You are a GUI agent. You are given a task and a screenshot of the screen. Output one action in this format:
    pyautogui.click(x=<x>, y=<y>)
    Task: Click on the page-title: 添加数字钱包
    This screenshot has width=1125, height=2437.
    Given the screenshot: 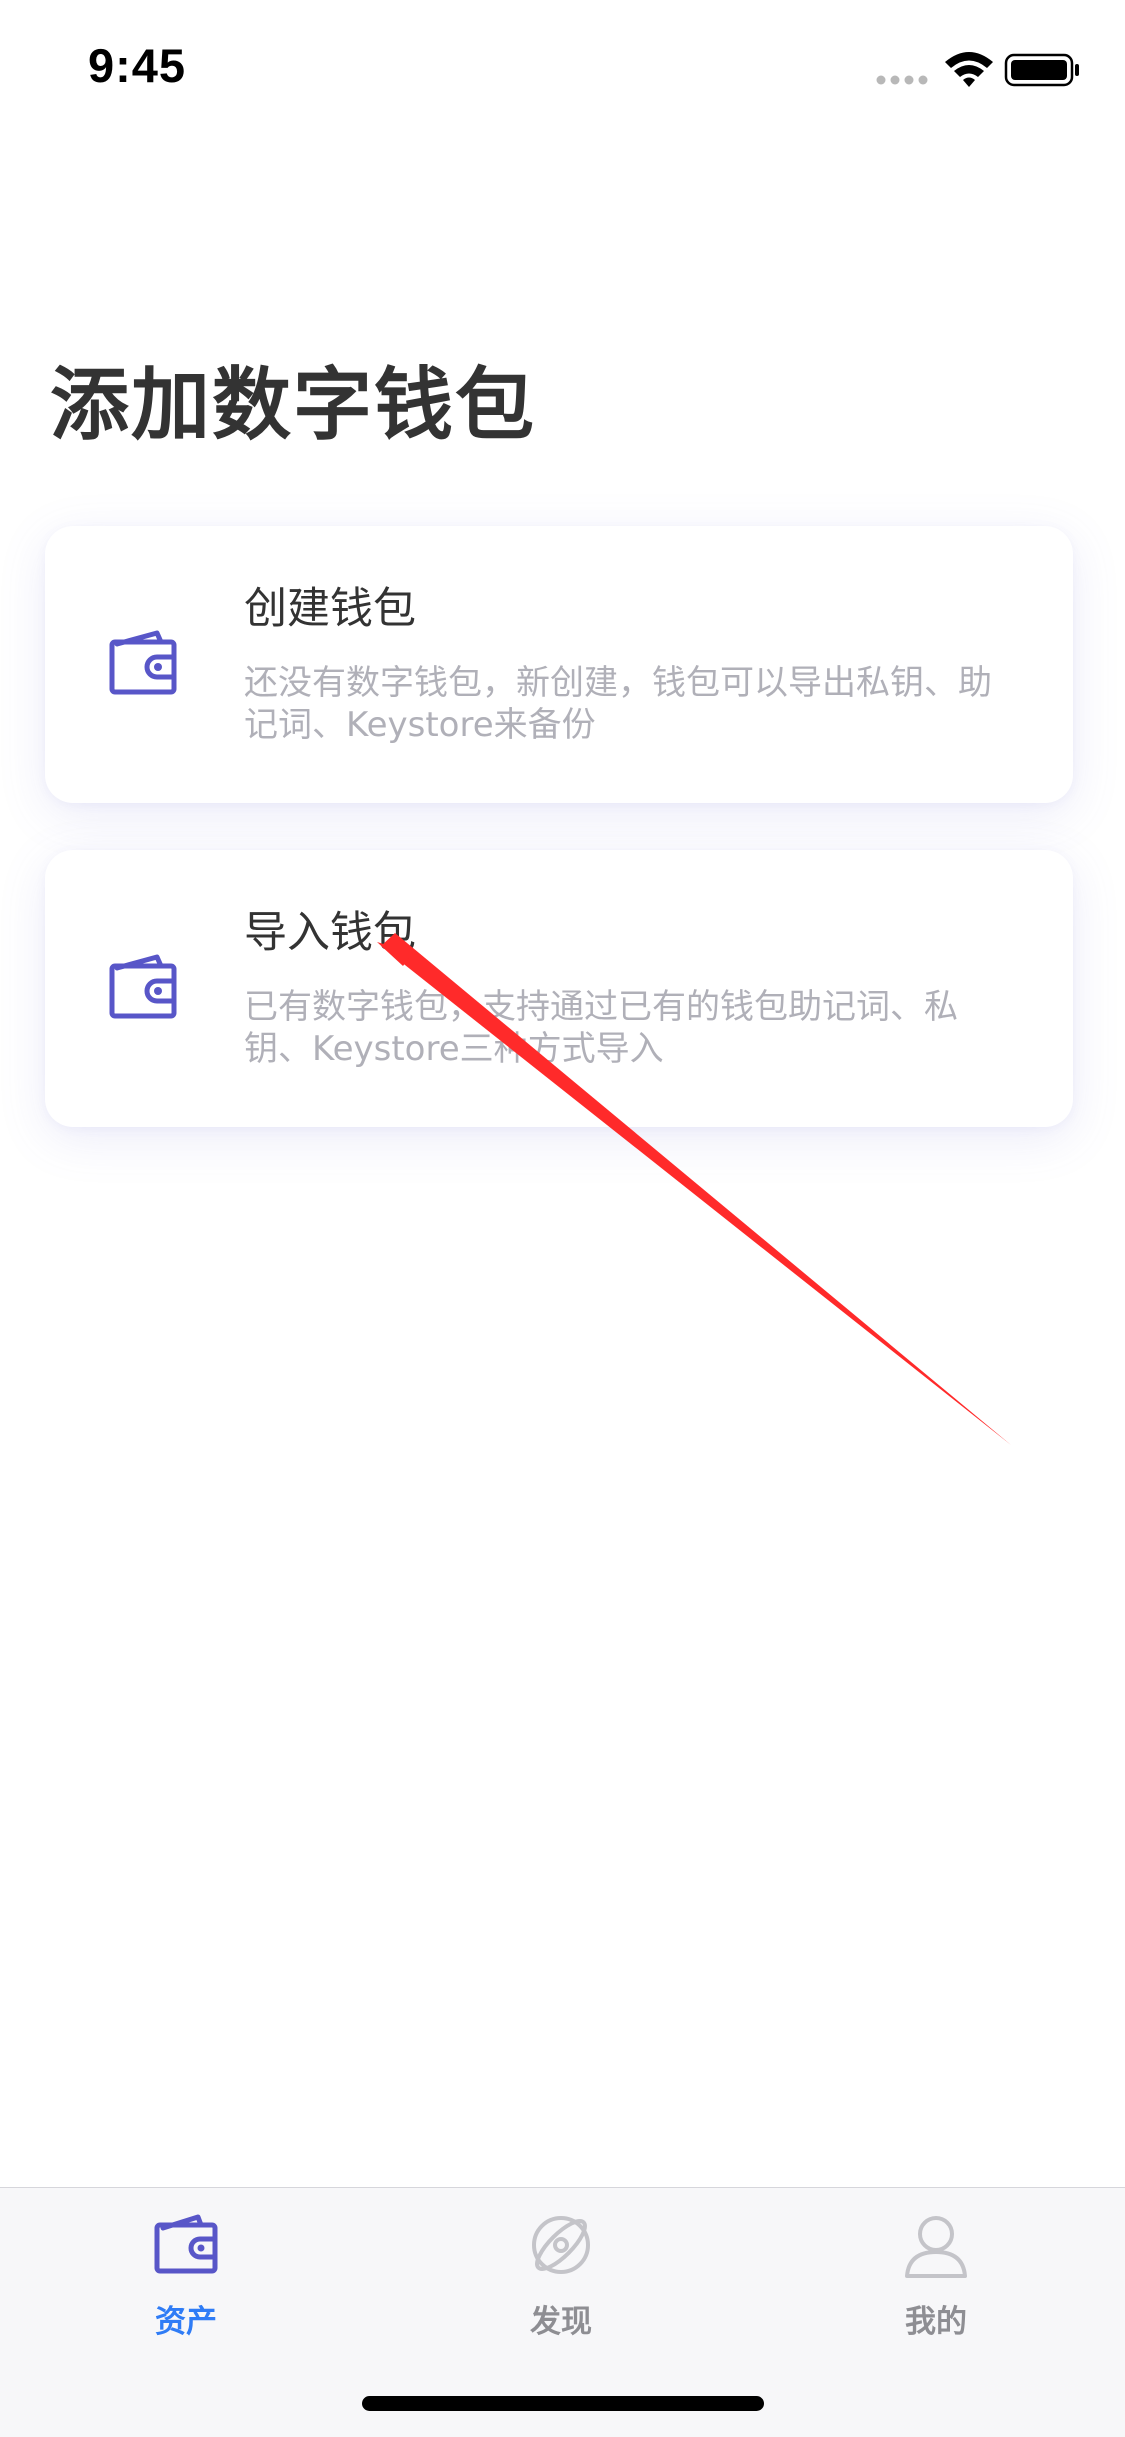 What is the action you would take?
    pyautogui.click(x=293, y=405)
    